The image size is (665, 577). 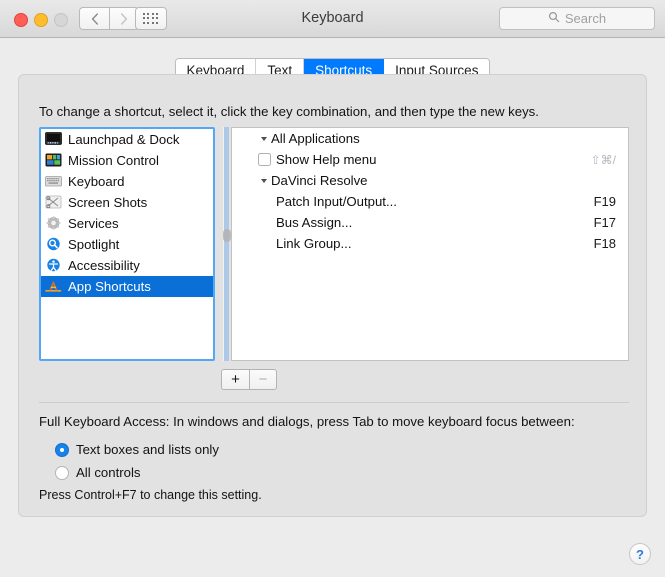 What do you see at coordinates (21, 20) in the screenshot?
I see `close-button` at bounding box center [21, 20].